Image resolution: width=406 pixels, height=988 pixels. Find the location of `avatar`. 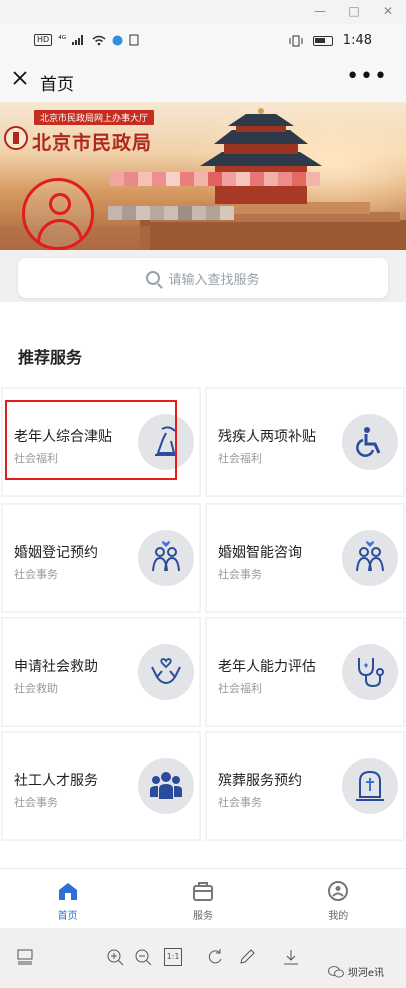

avatar is located at coordinates (58, 214).